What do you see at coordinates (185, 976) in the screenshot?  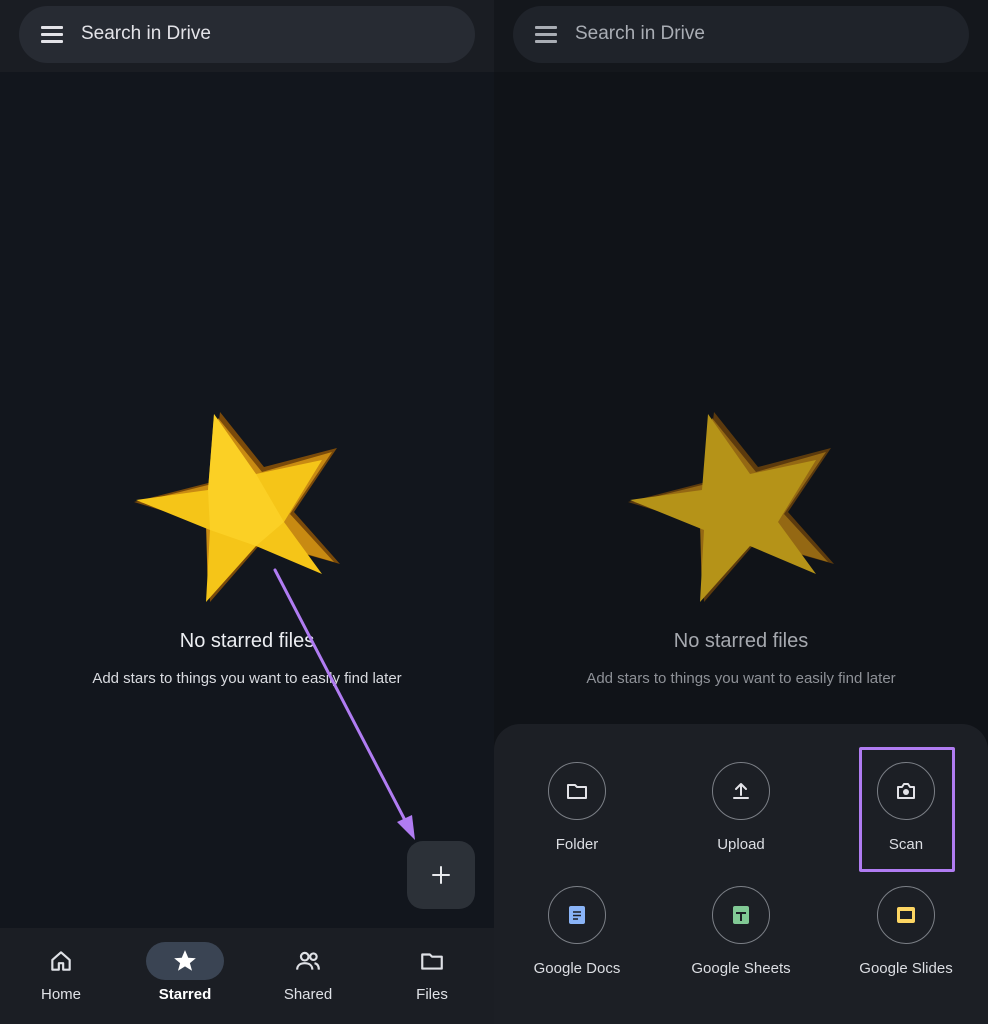 I see `nav-starred: Starred` at bounding box center [185, 976].